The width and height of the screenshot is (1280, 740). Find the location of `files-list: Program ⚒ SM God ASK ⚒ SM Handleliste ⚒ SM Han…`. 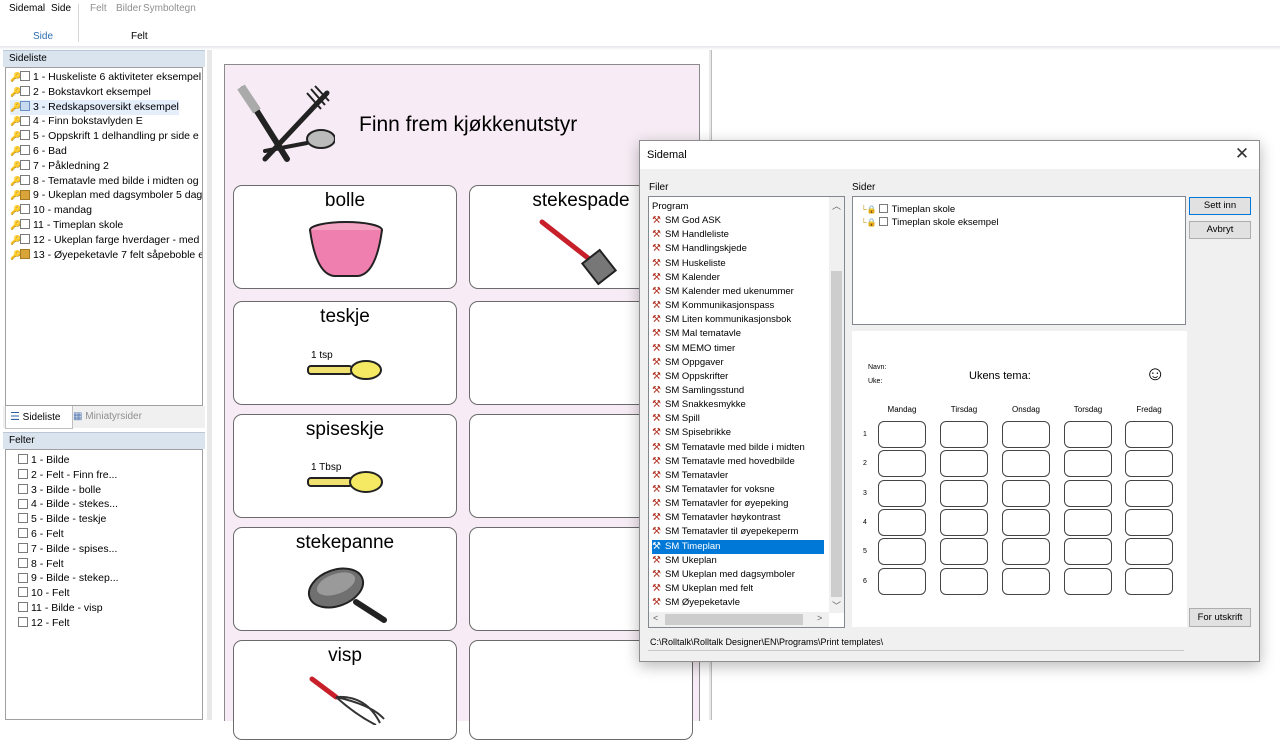

files-list: Program ⚒ SM God ASK ⚒ SM Handleliste ⚒ SM Han… is located at coordinates (746, 412).